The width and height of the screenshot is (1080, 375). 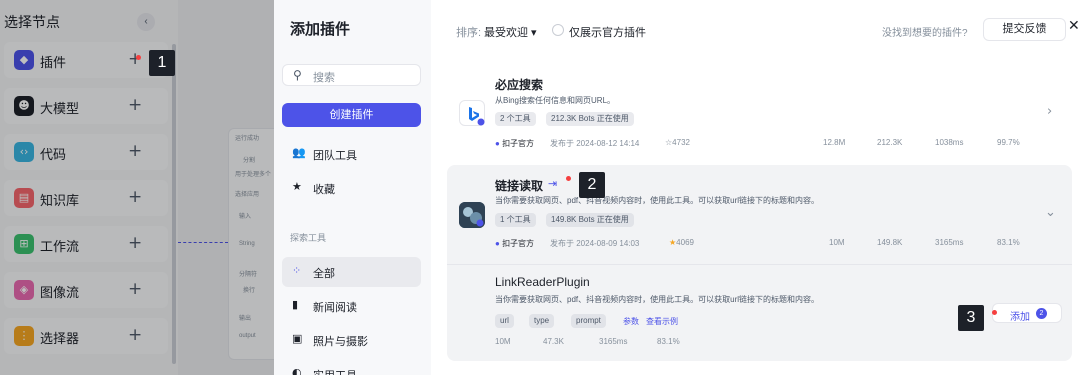 What do you see at coordinates (681, 142) in the screenshot?
I see `favorite-value: 4732` at bounding box center [681, 142].